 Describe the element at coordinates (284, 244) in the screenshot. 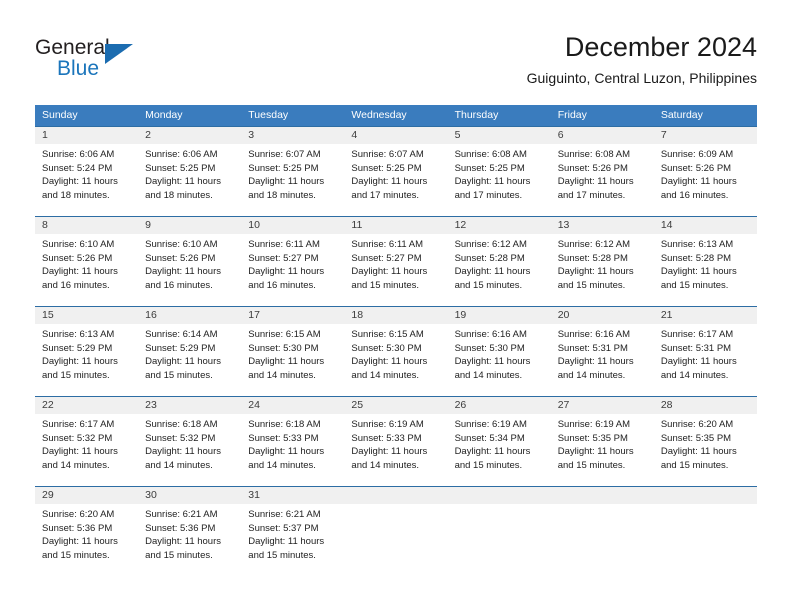

I see `day-detail-line: Sunrise: 6:11 AM` at that location.